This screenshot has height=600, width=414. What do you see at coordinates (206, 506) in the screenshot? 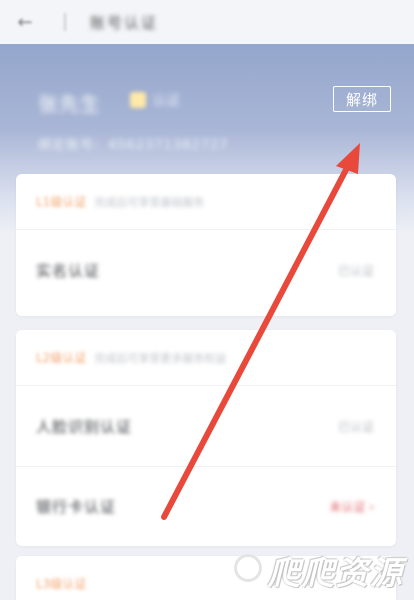
I see `list-item-bank-card: 银行卡认证 未认证 ›` at bounding box center [206, 506].